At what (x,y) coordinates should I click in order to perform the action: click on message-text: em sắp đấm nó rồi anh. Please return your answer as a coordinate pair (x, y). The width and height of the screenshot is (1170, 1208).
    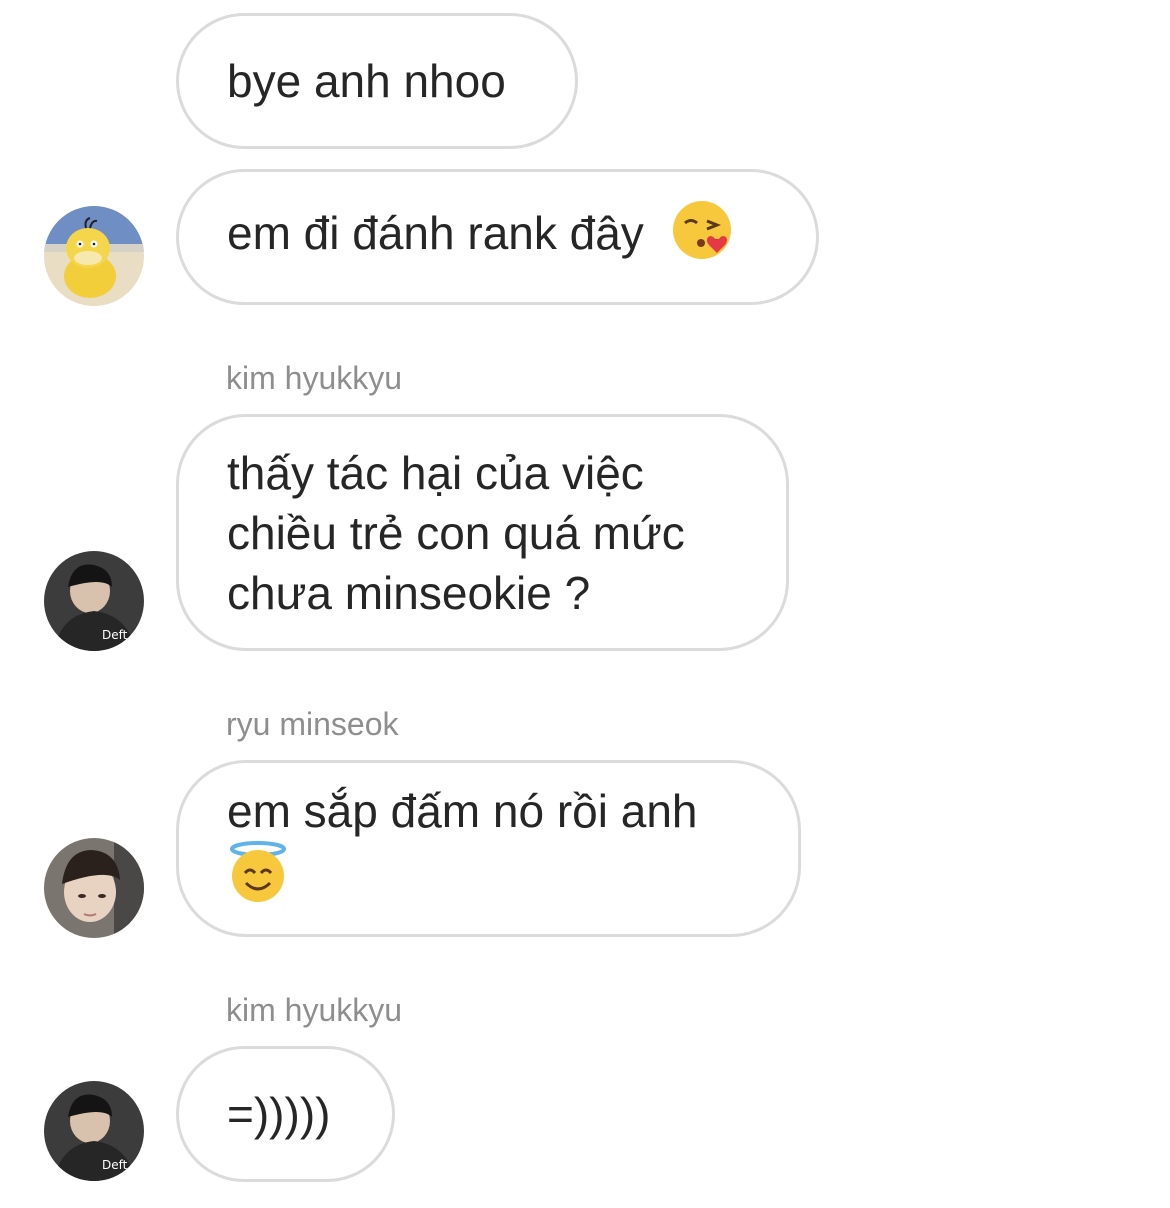
    Looking at the image, I should click on (462, 810).